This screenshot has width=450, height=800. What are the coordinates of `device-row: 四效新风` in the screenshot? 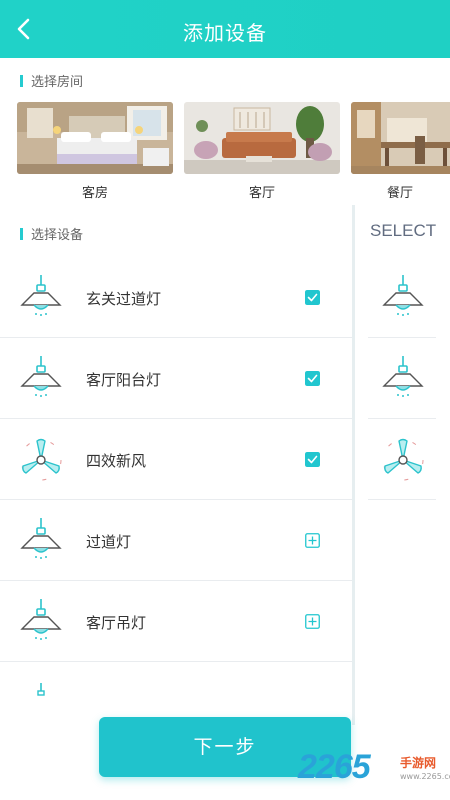 It's located at (176, 459).